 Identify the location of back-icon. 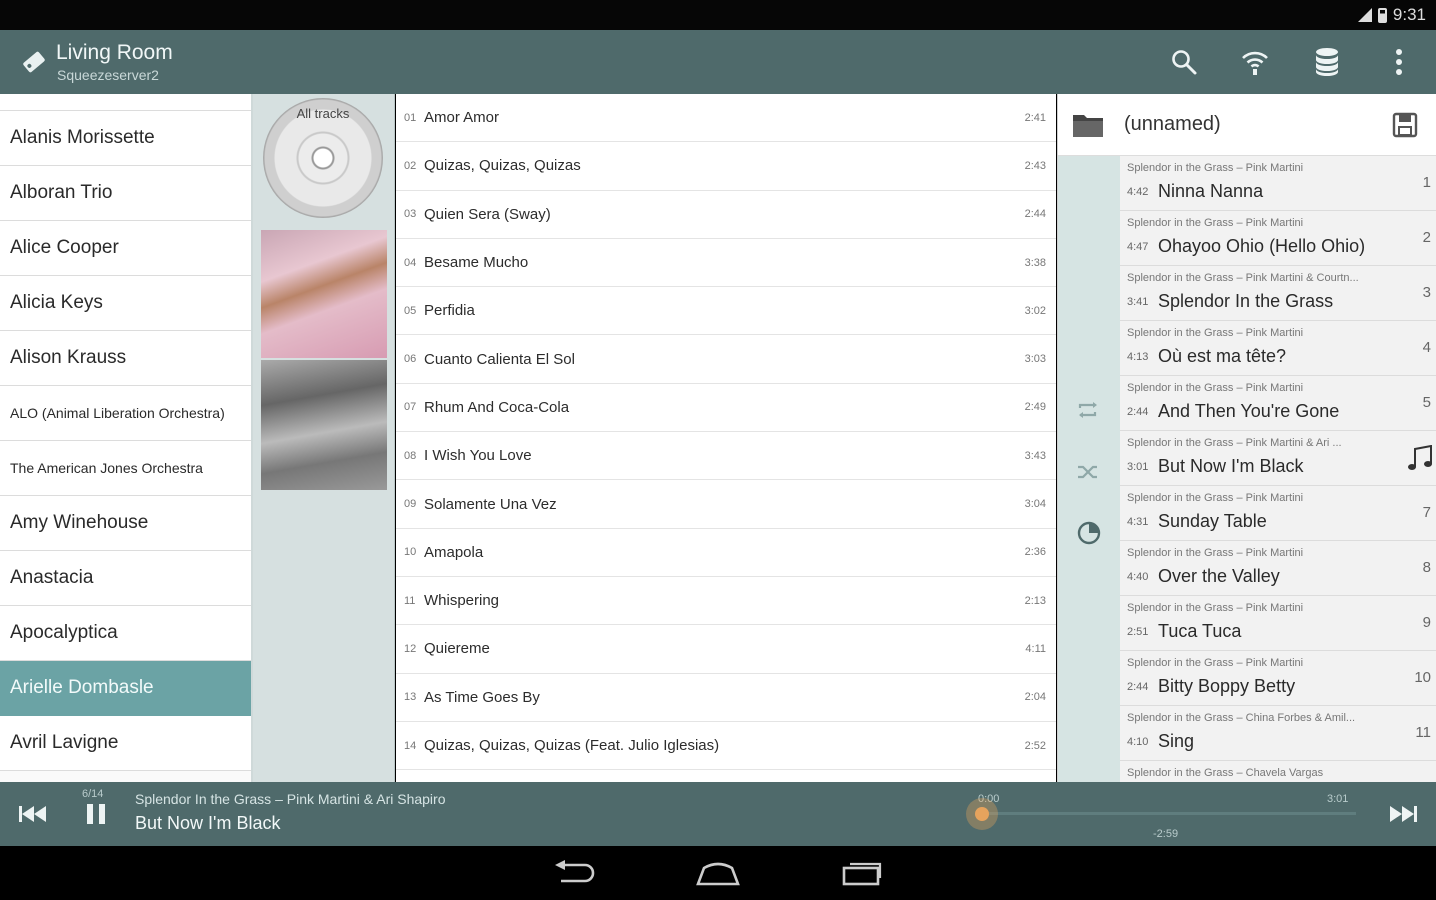
(575, 873).